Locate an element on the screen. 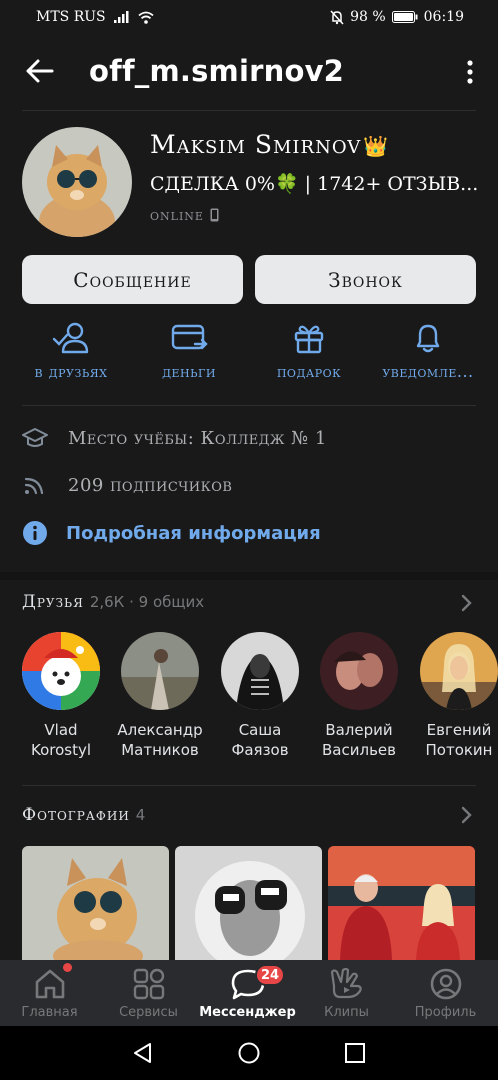 This screenshot has width=498, height=1080. message-button: Сообщение is located at coordinates (132, 279).